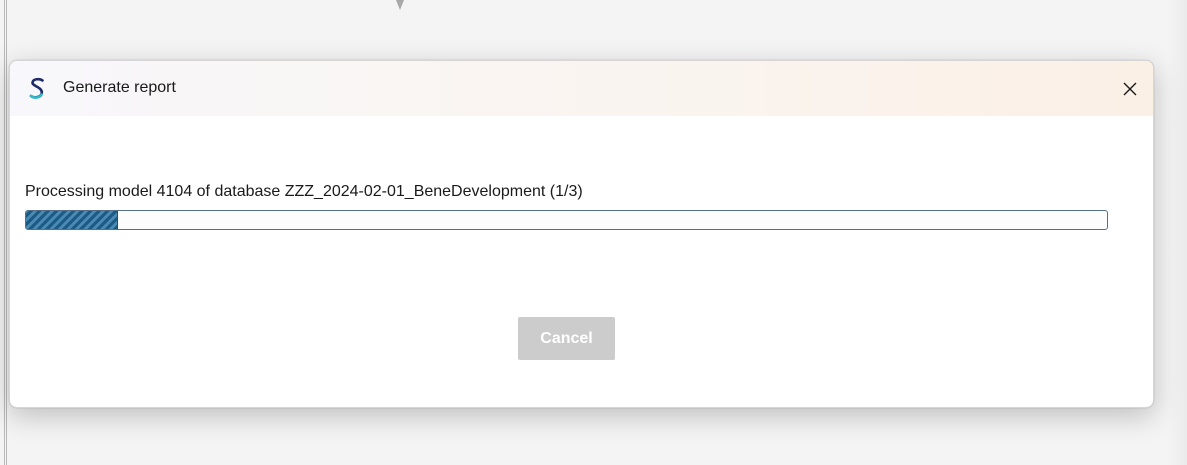 Image resolution: width=1187 pixels, height=465 pixels. I want to click on dialog-titlebar: Generate report, so click(581, 88).